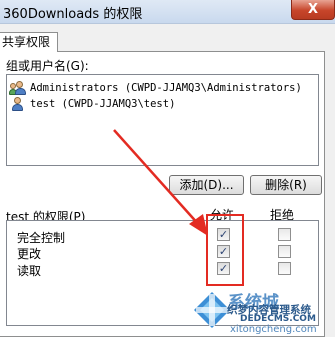 This screenshot has height=337, width=335. What do you see at coordinates (330, 194) in the screenshot?
I see `window-background-strip` at bounding box center [330, 194].